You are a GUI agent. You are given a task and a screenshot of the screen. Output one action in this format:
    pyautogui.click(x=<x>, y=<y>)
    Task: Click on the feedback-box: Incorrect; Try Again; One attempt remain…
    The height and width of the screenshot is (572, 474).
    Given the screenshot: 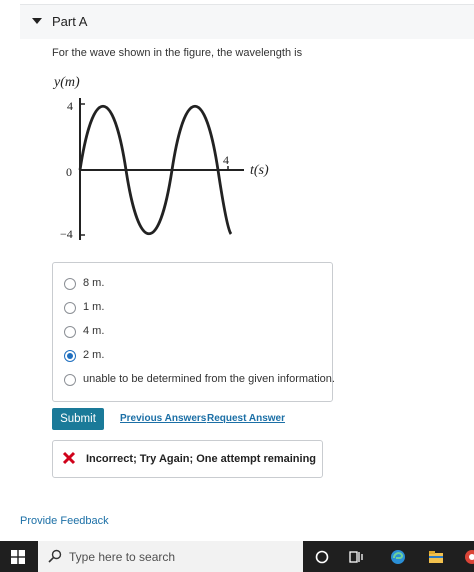 What is the action you would take?
    pyautogui.click(x=187, y=459)
    